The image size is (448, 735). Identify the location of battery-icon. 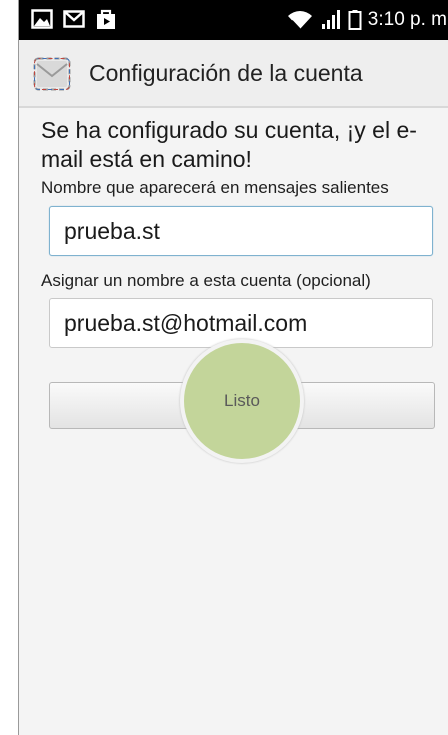
(355, 20).